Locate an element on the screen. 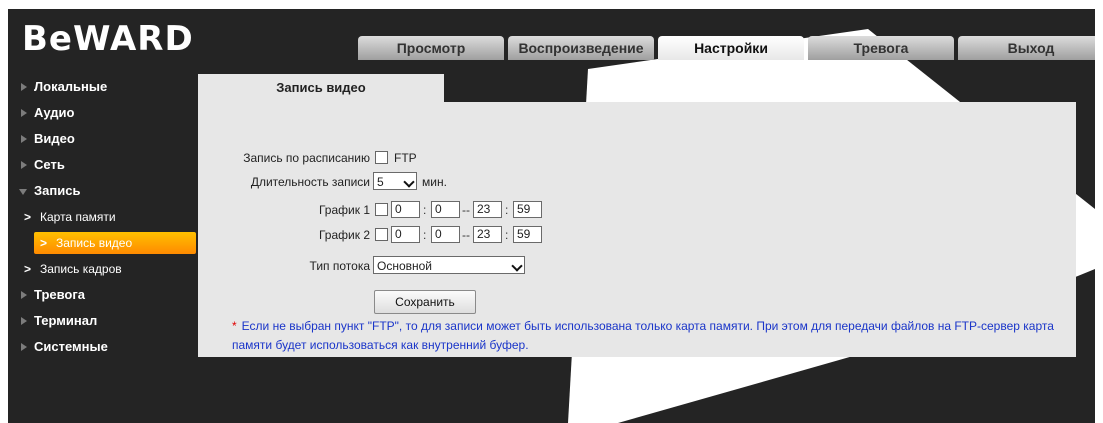 This screenshot has width=1103, height=423. sidebar-subitem-memory-card: > Карта памяти is located at coordinates (103, 217).